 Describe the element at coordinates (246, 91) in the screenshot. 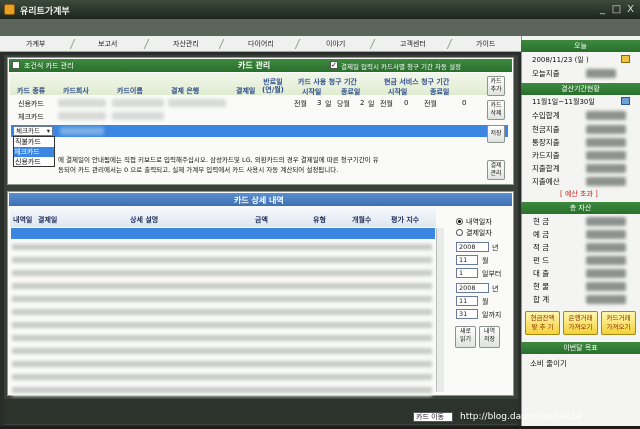

I see `col-payday: 결제일` at that location.